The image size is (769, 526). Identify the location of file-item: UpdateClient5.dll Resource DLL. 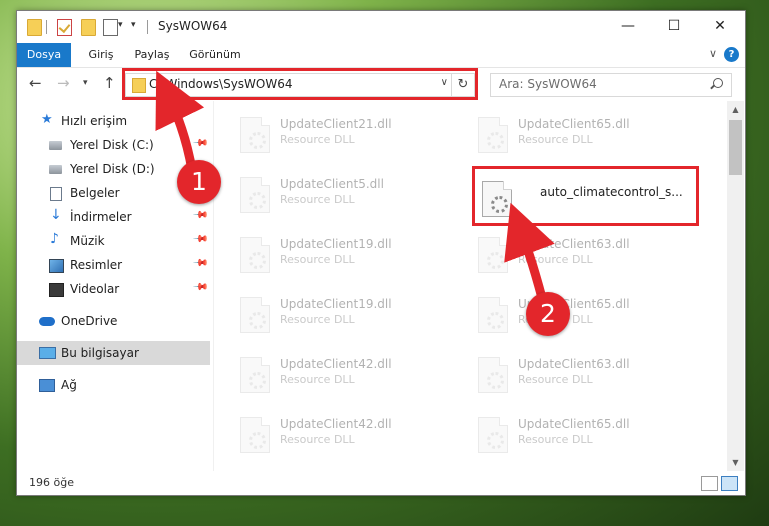
(344, 198).